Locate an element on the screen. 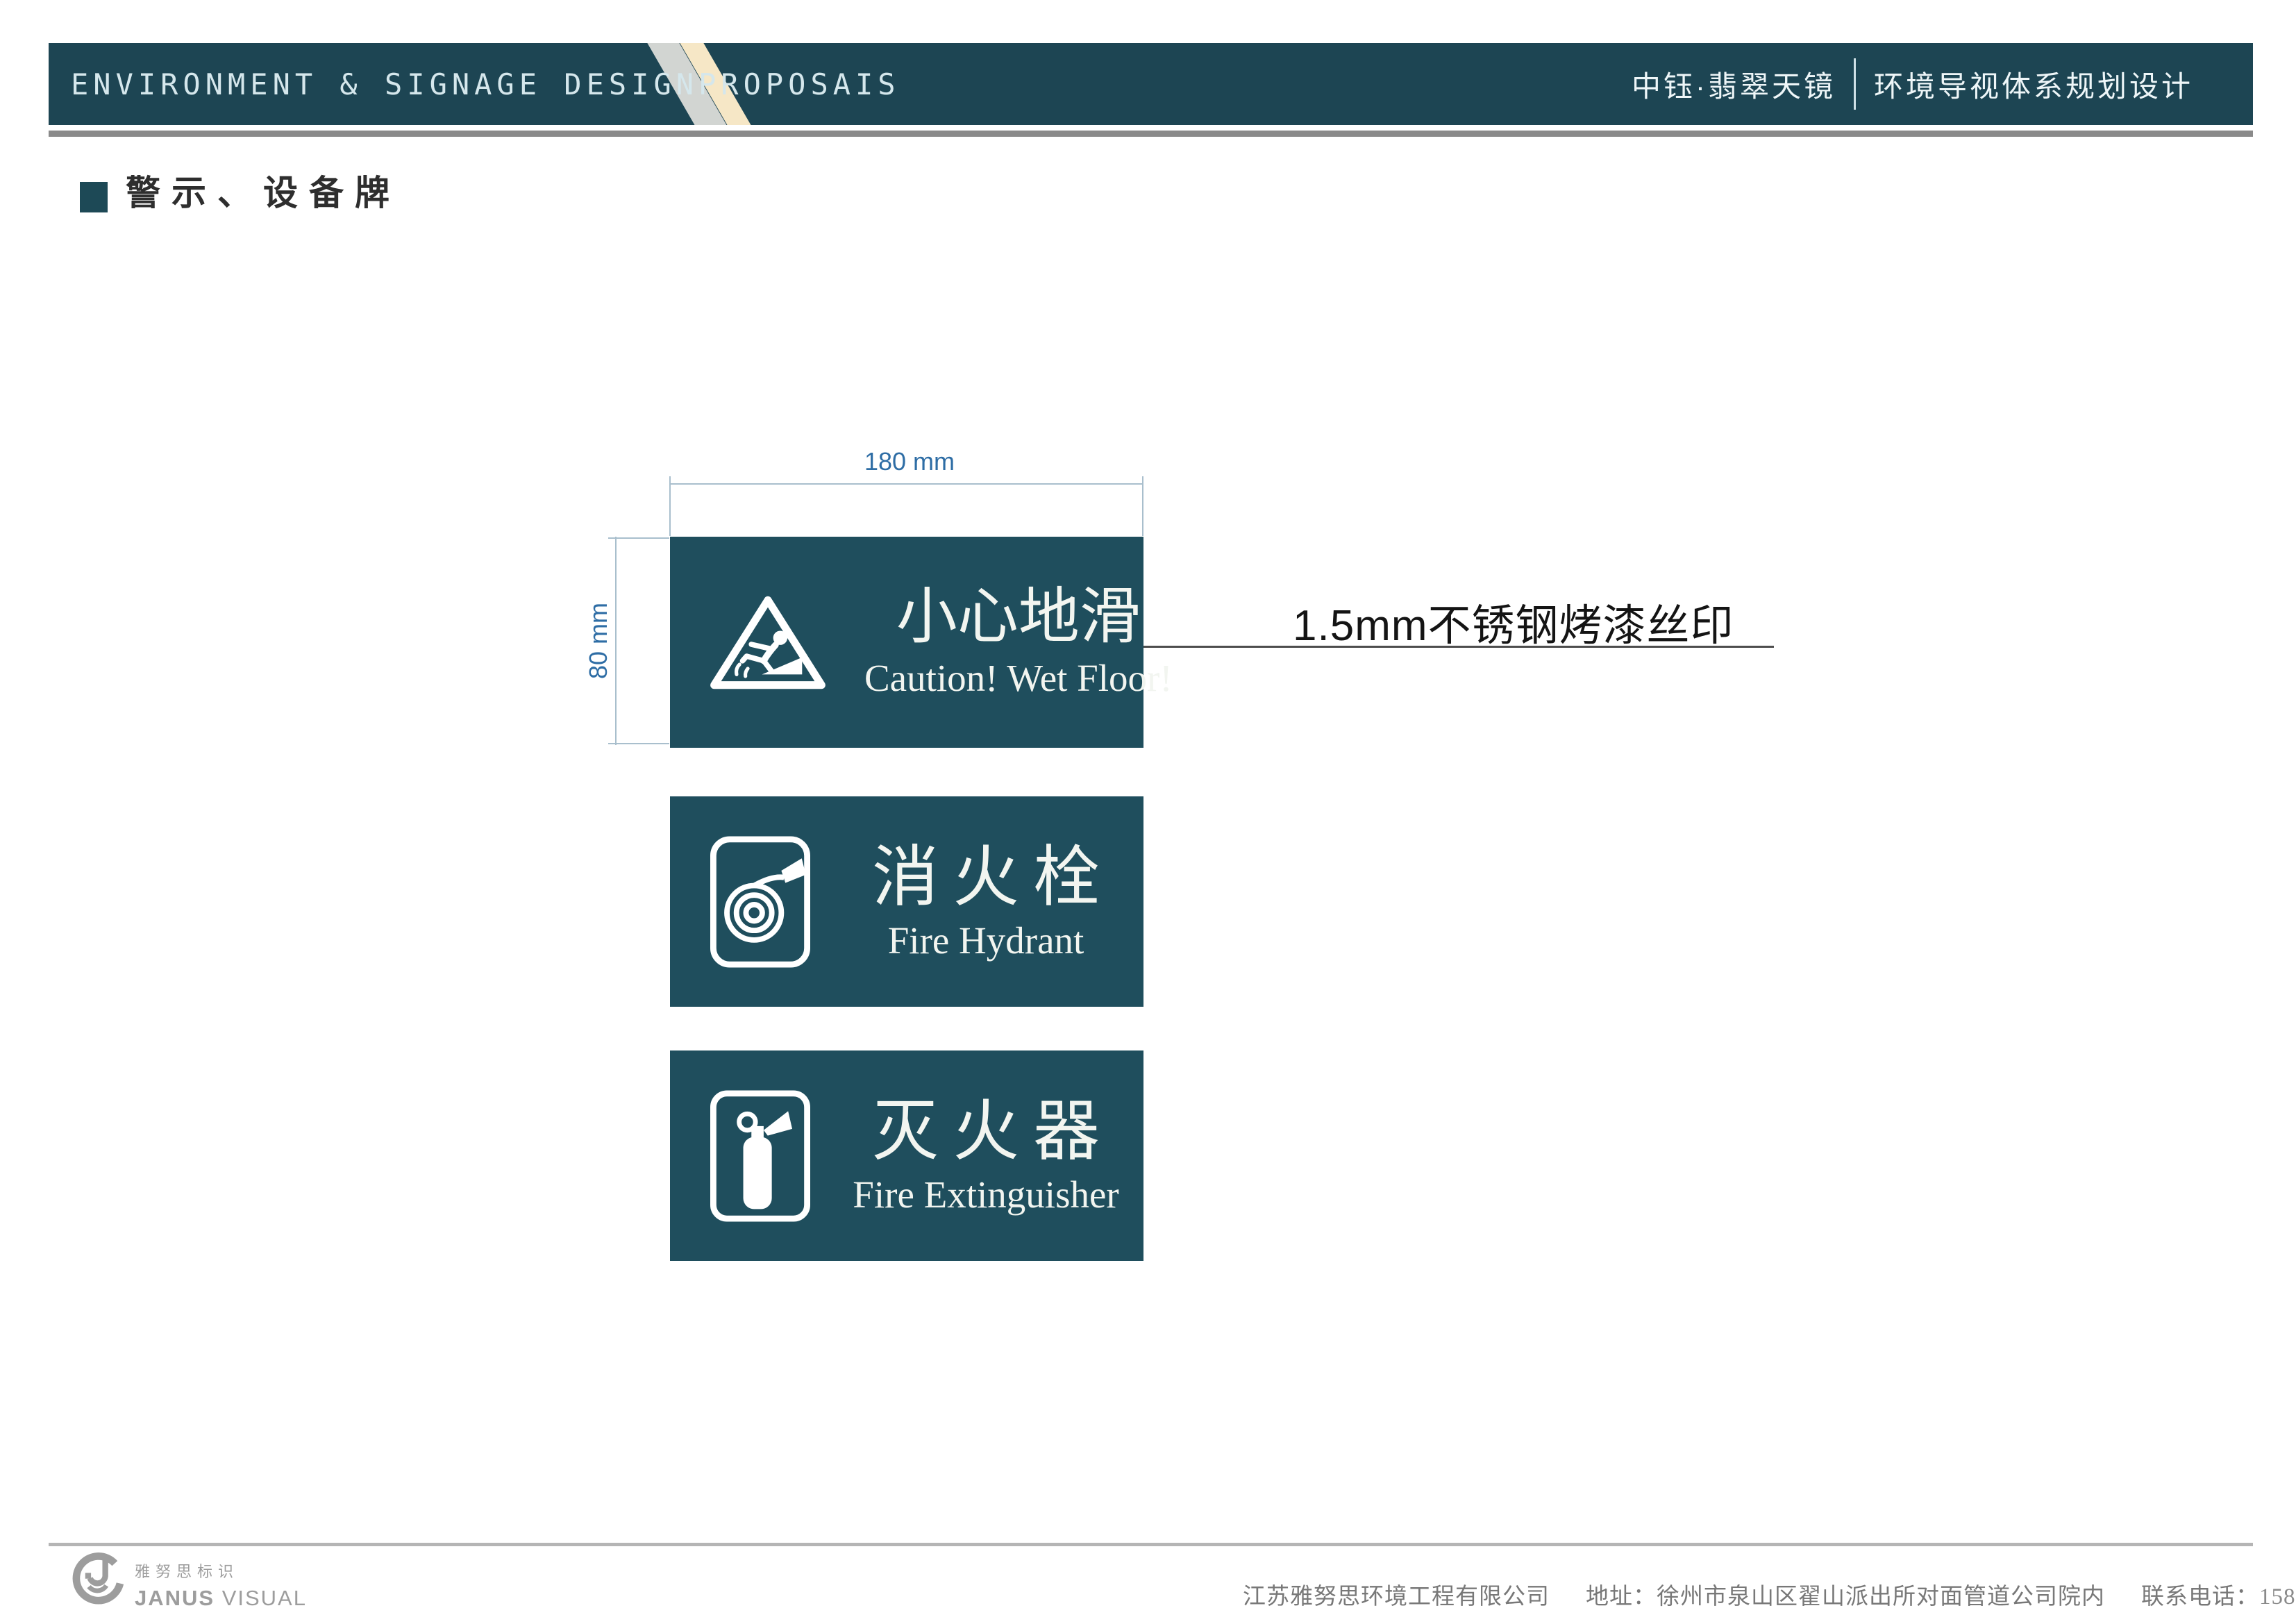 This screenshot has width=2296, height=1624. sign-text-block: 小心地滑 Caution! Wet Floor! is located at coordinates (1018, 642).